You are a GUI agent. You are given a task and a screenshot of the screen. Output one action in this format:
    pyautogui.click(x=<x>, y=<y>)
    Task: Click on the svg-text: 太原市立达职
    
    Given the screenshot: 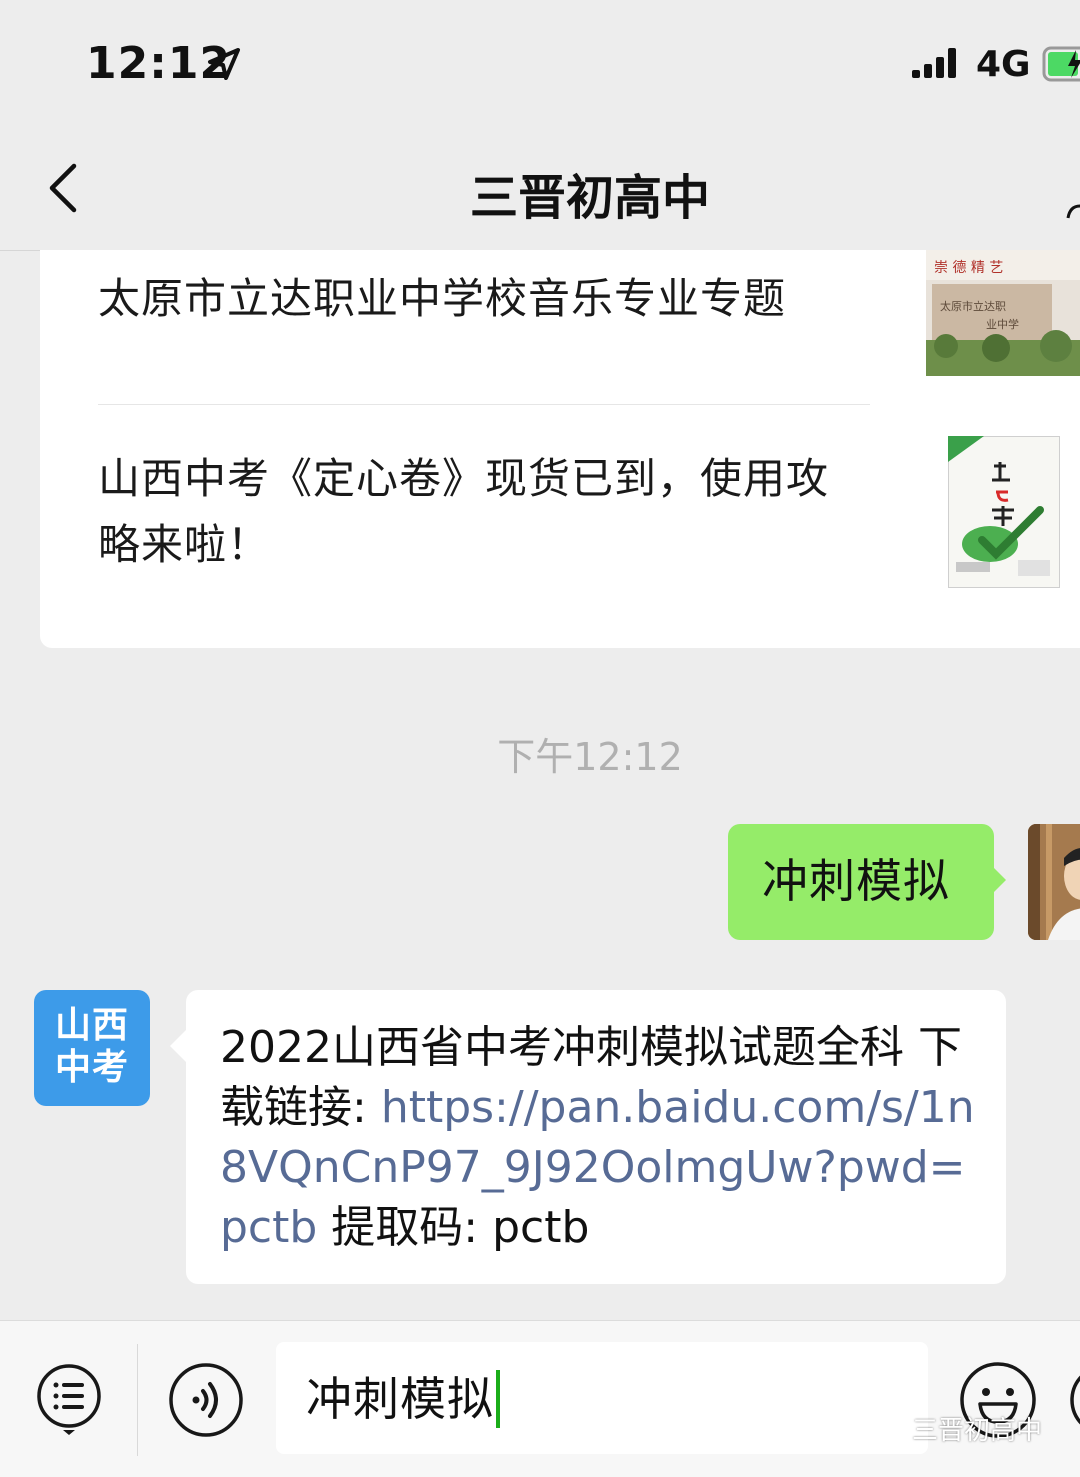 What is the action you would take?
    pyautogui.click(x=973, y=306)
    